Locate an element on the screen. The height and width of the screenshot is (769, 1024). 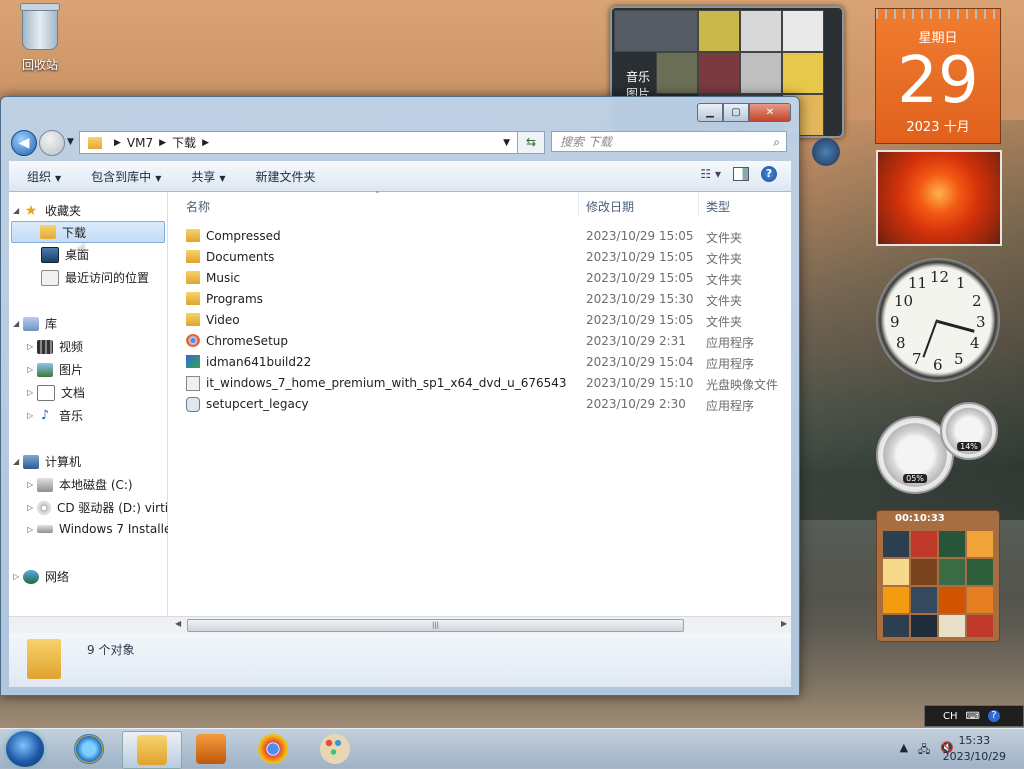
clock-gadget: 12 1 2 3 4 5 6 7 8 9 10 11 is located at coordinates (938, 320).